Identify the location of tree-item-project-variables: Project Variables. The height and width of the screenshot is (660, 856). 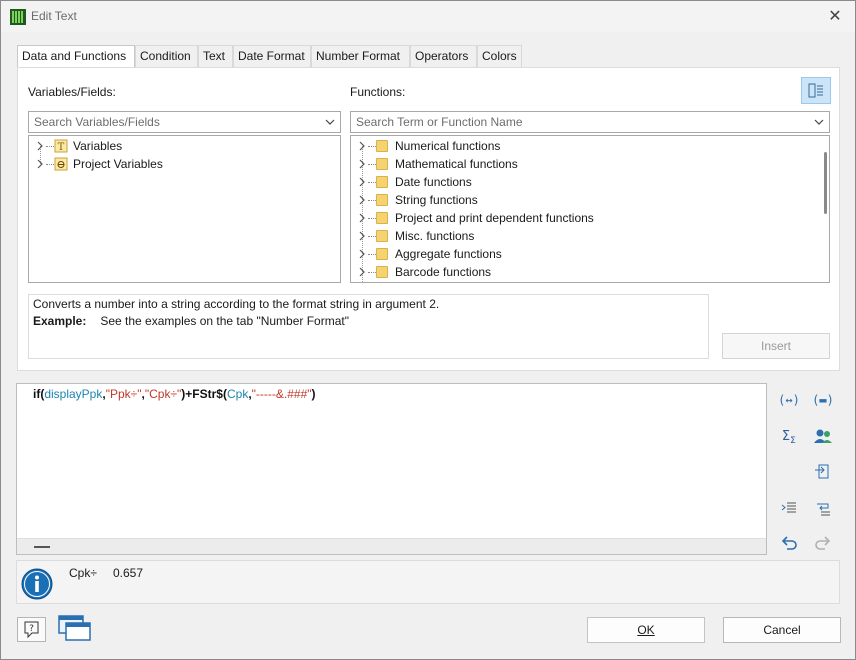
(179, 164).